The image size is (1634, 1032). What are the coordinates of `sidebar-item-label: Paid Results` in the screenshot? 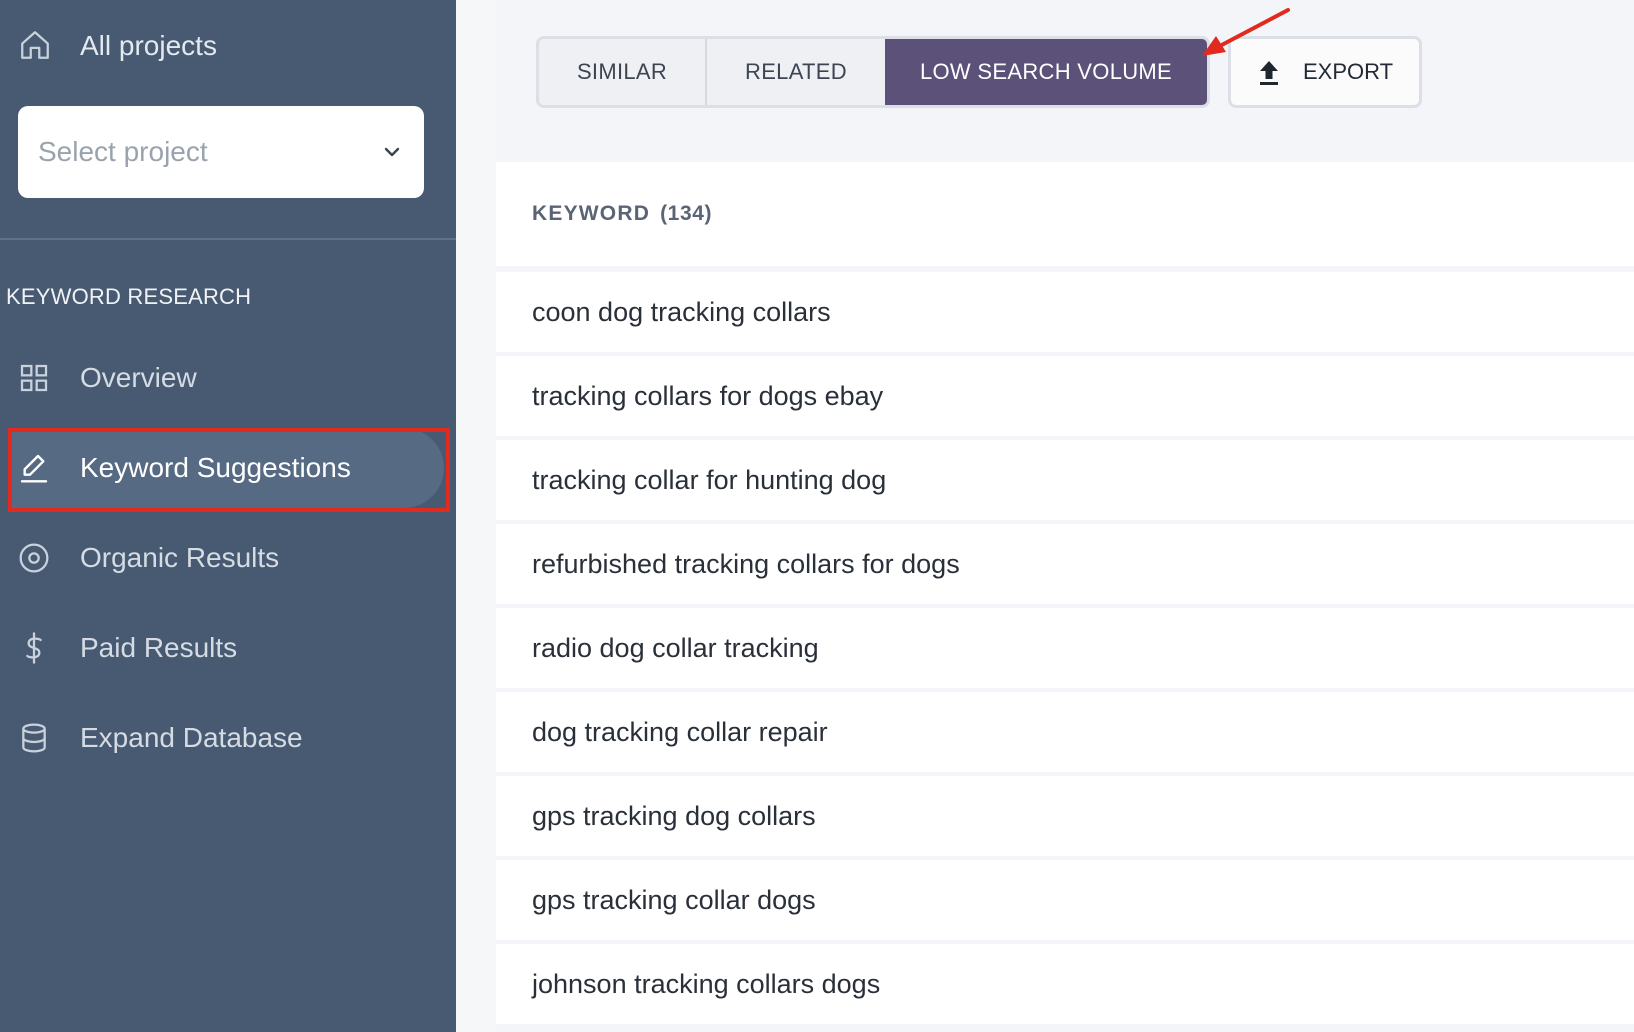 It's located at (159, 647).